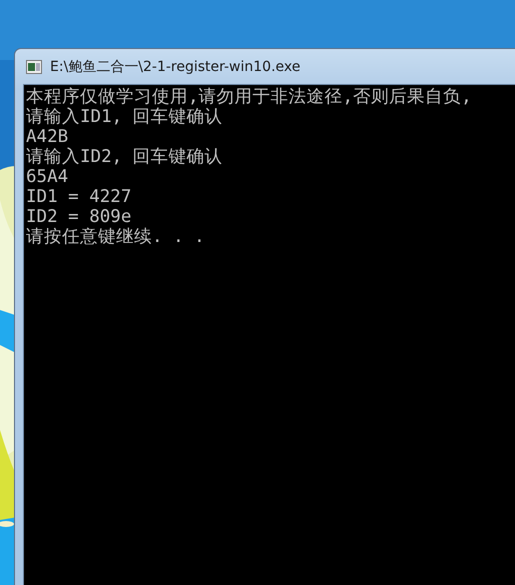 This screenshot has width=515, height=585. What do you see at coordinates (124, 117) in the screenshot?
I see `console-text: 请输入ID1, 回车键确认` at bounding box center [124, 117].